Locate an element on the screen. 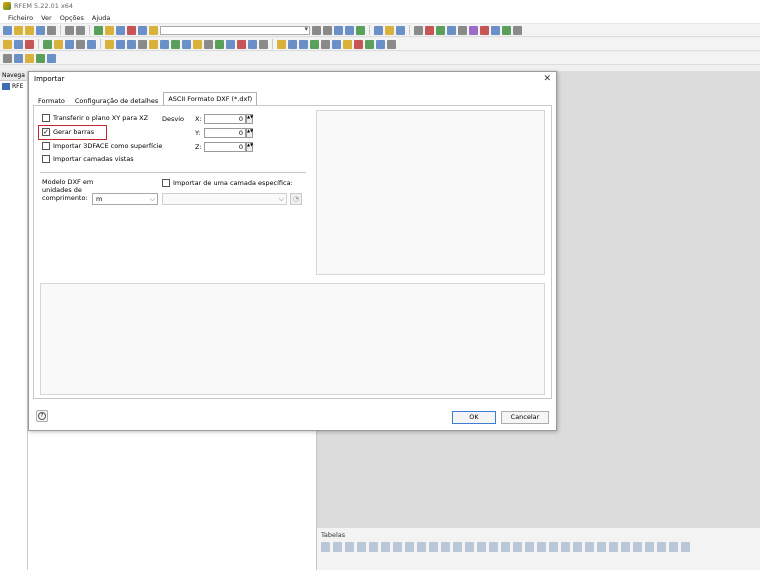 The height and width of the screenshot is (570, 760). import-layers-checkbox is located at coordinates (46, 159).